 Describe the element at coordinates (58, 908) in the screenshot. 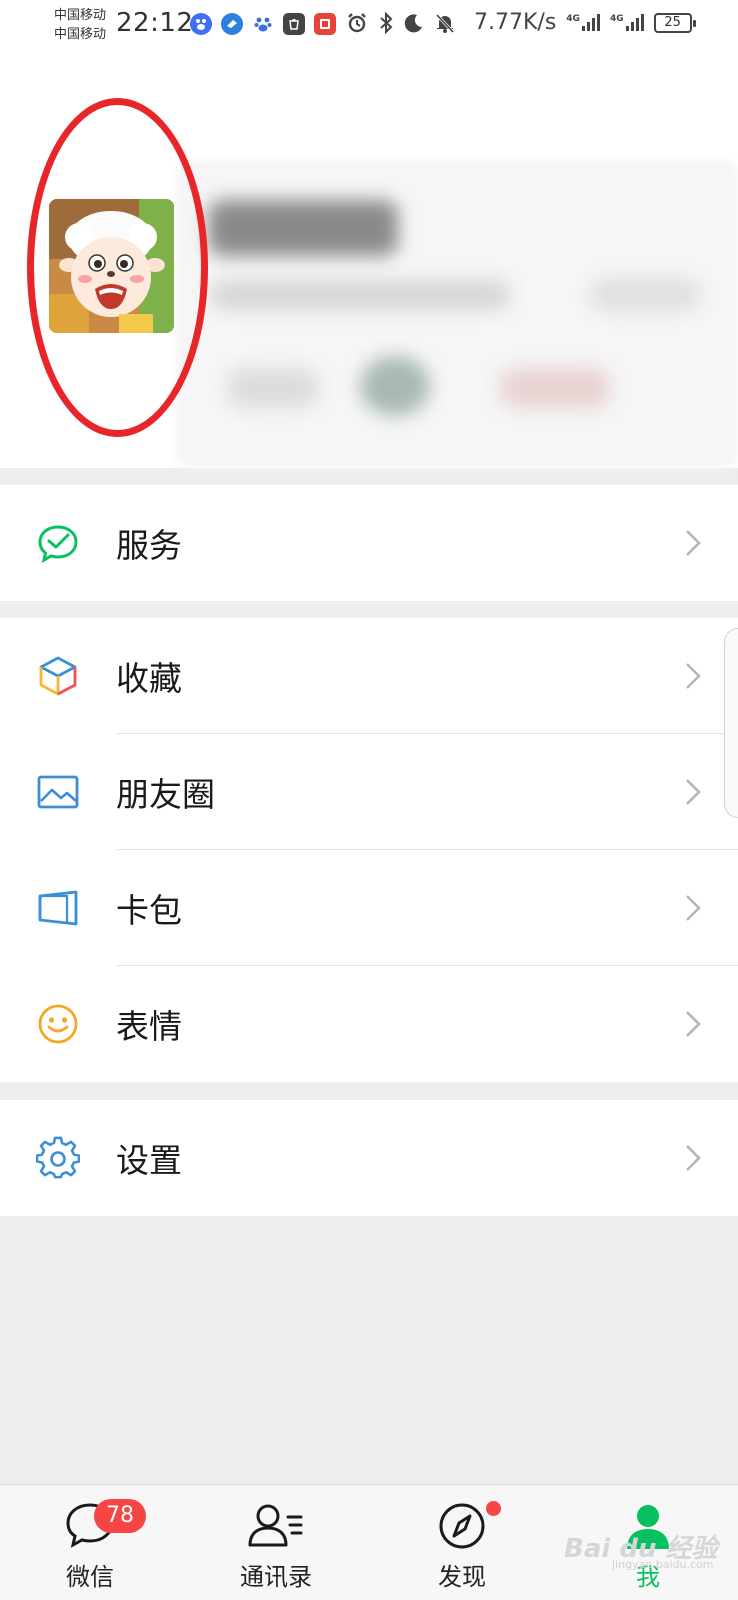

I see `card-wallet-icon` at that location.